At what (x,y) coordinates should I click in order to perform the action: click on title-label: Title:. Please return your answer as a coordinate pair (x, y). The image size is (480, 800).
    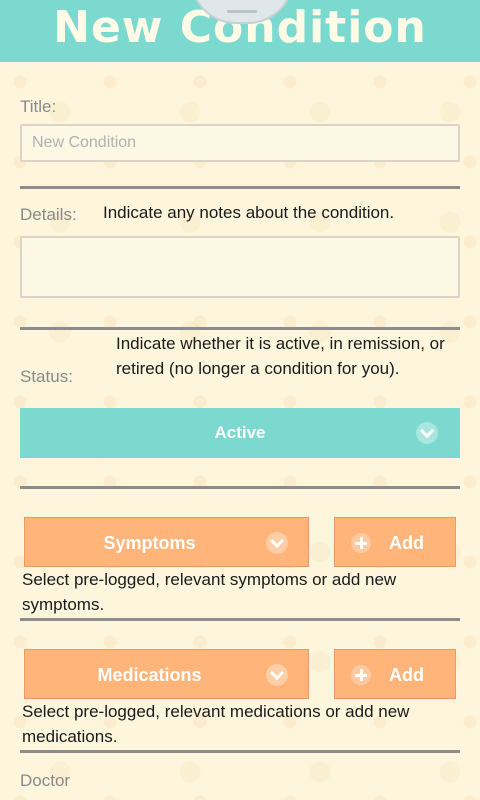
    Looking at the image, I should click on (38, 106).